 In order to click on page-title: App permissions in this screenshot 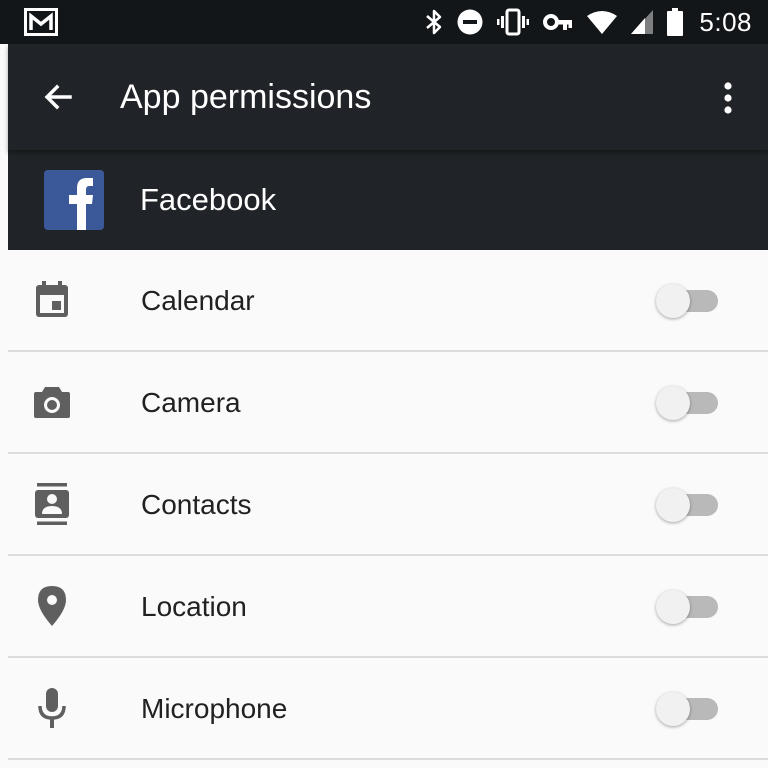, I will do `click(246, 97)`.